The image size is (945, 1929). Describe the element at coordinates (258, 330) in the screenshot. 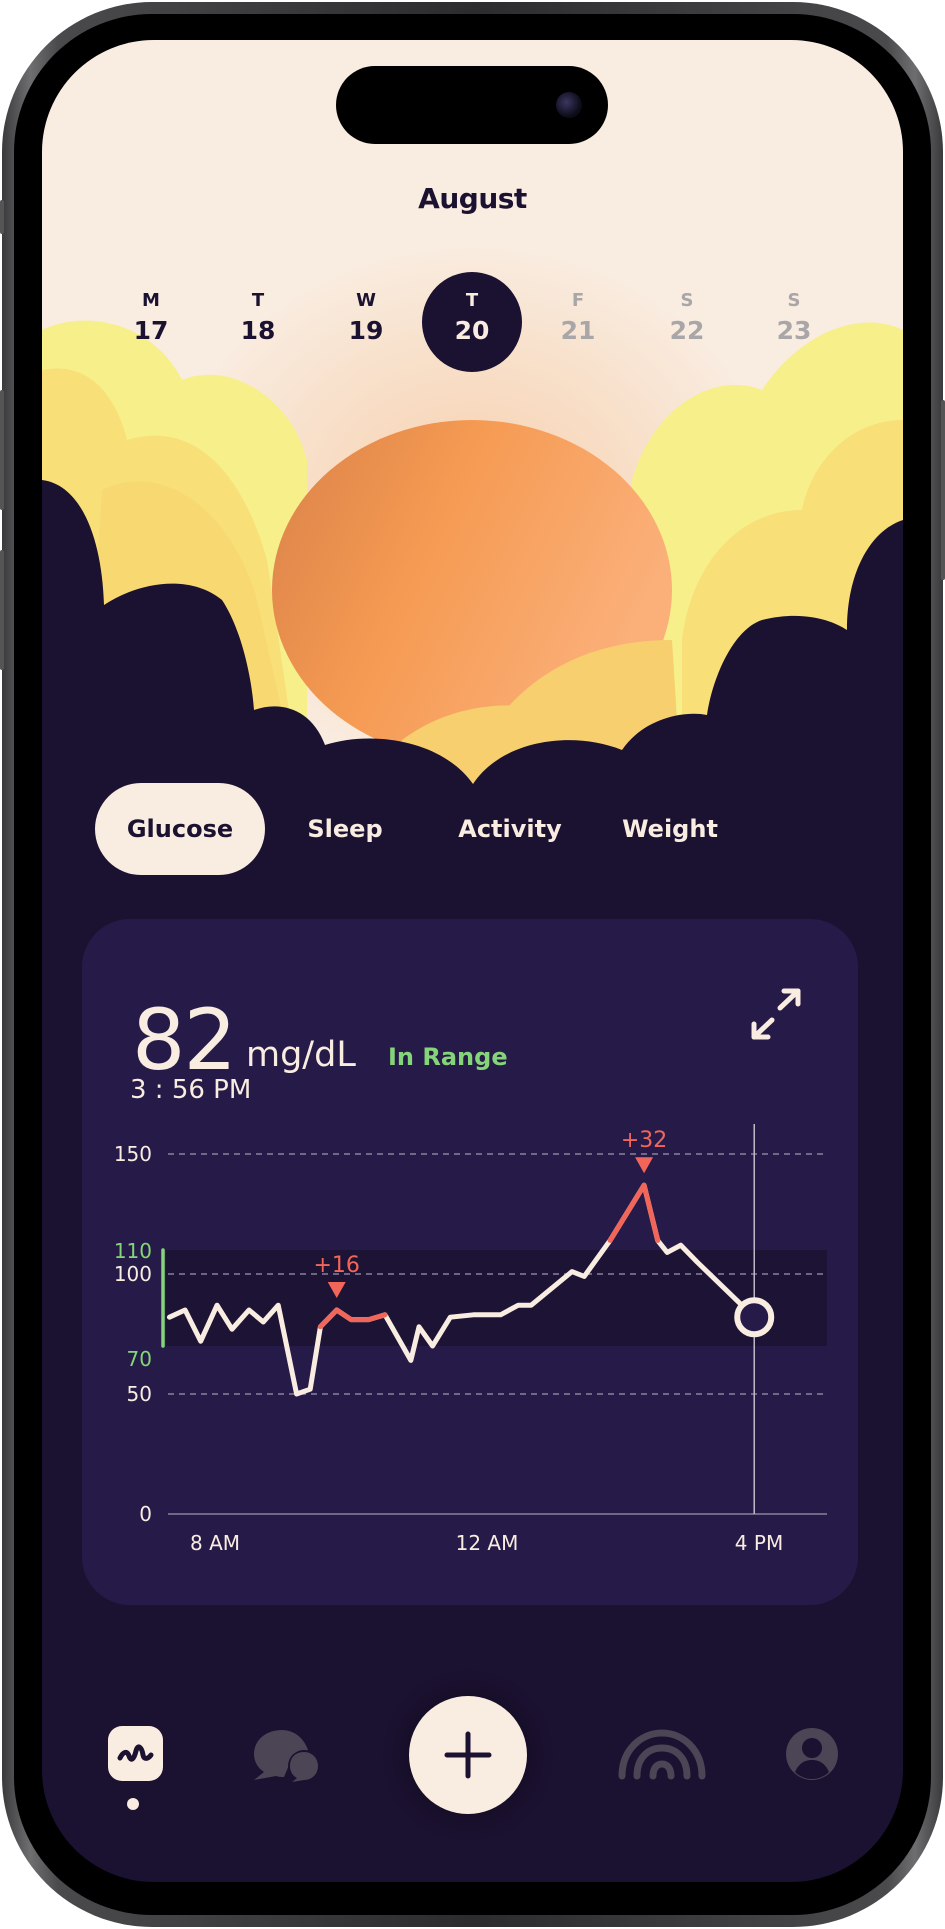

I see `day-number: 18` at that location.